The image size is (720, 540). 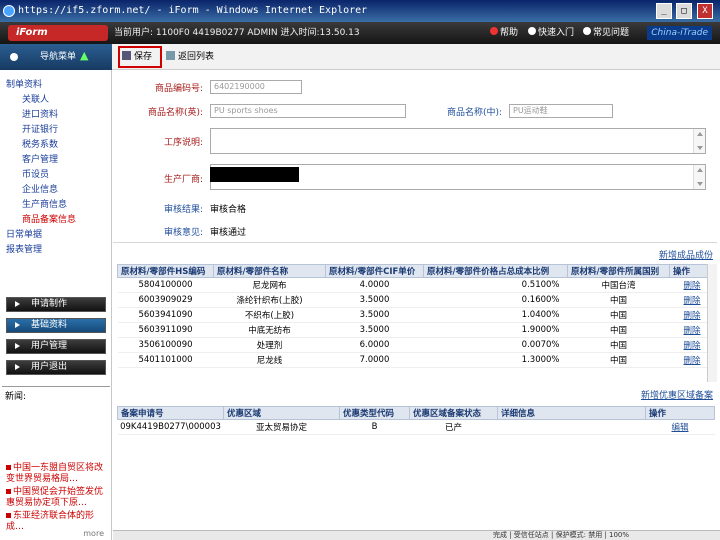 I want to click on tree-item: 客户管理, so click(x=41, y=160).